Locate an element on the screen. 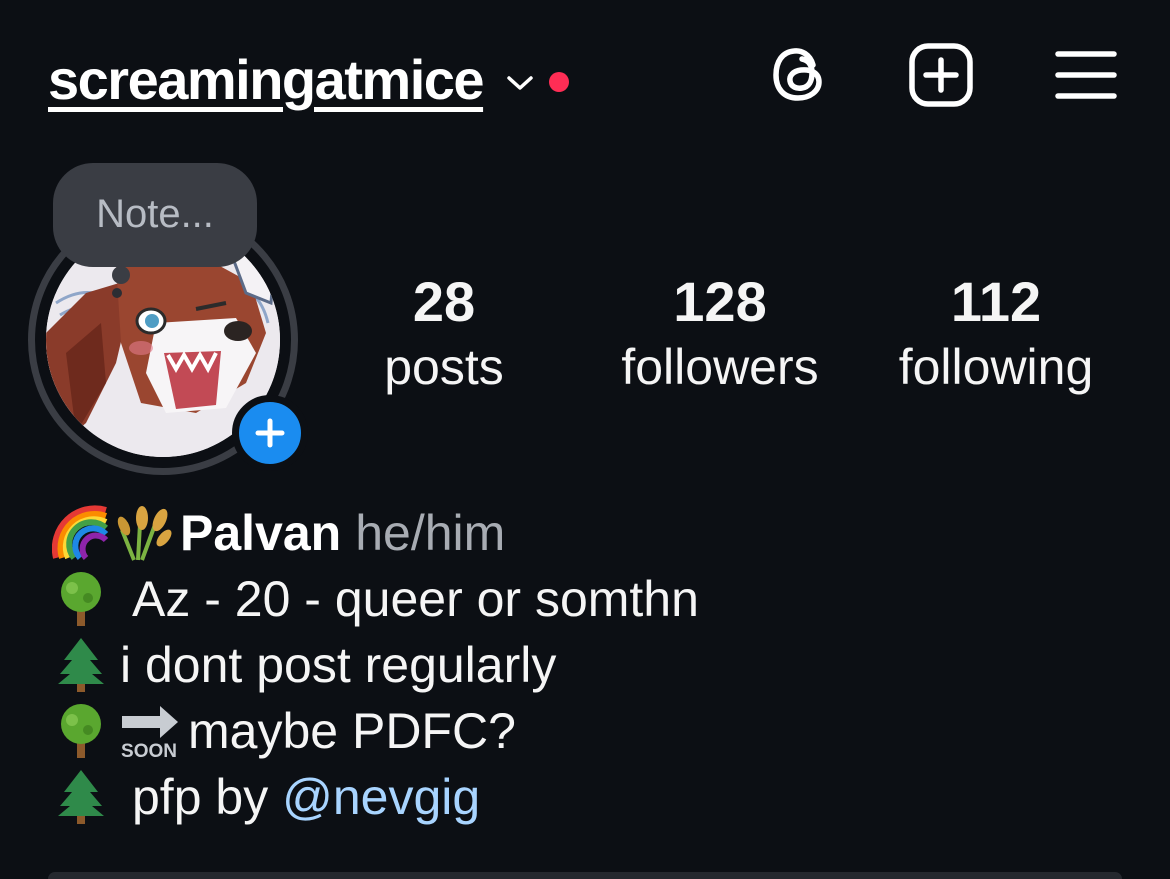  posts-value: 28 is located at coordinates (444, 301).